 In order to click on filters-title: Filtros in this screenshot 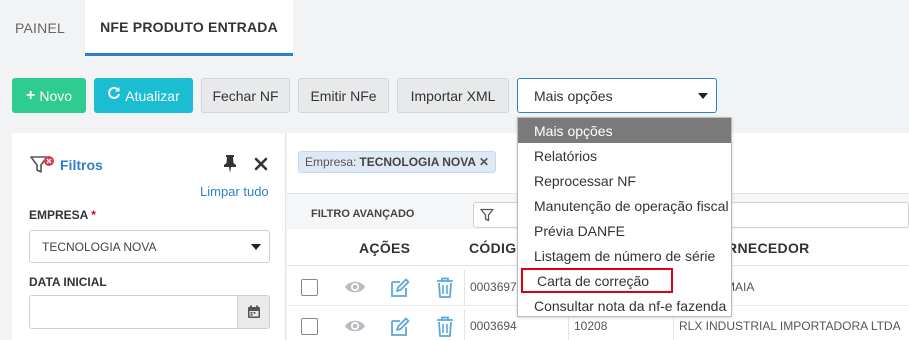, I will do `click(81, 165)`.